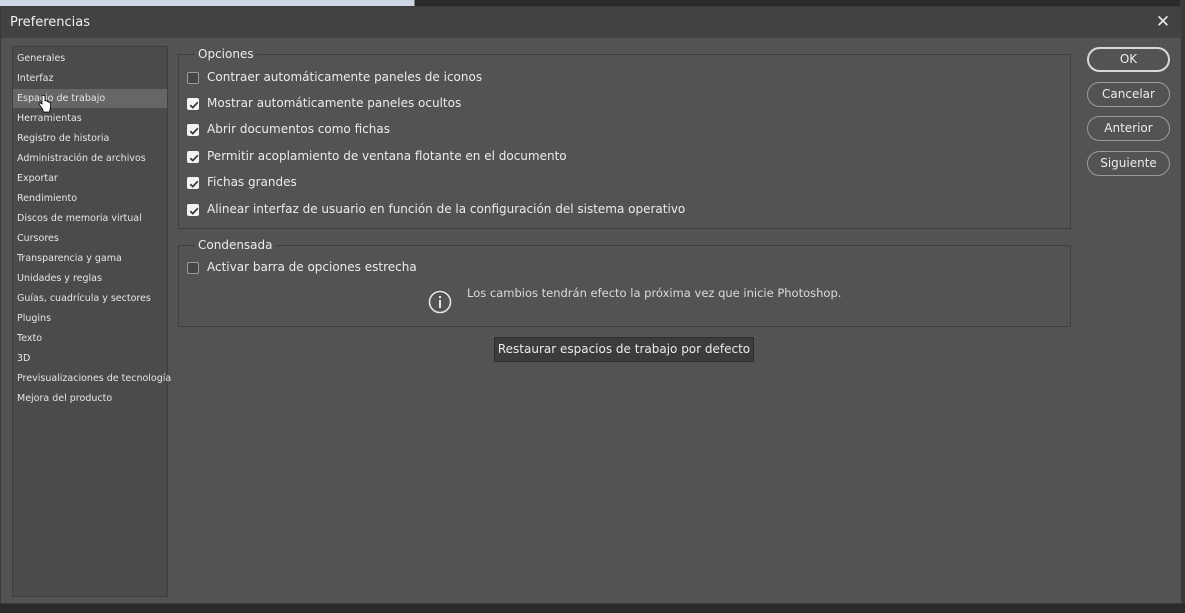 The image size is (1185, 613). What do you see at coordinates (90, 318) in the screenshot?
I see `sidebar-item-plugins: Plugins` at bounding box center [90, 318].